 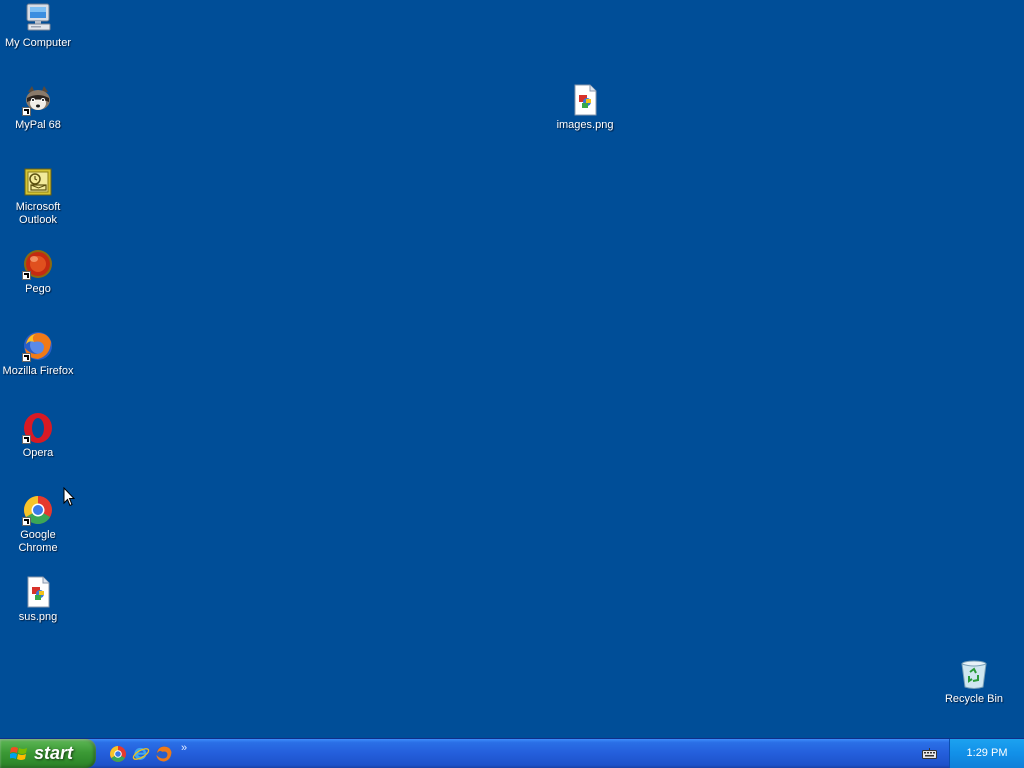 What do you see at coordinates (38, 43) in the screenshot?
I see `desktop-icon-label: My Computer` at bounding box center [38, 43].